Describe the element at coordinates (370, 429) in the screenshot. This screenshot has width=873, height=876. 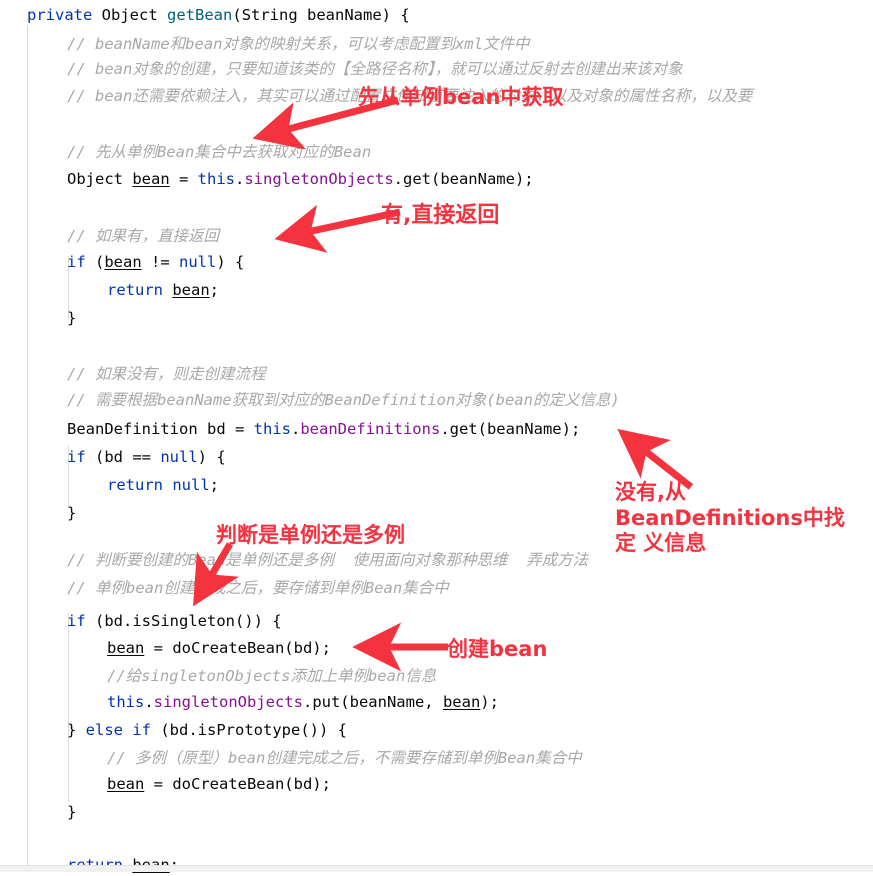
I see `token-field-beandefinitions: beanDefinitions` at that location.